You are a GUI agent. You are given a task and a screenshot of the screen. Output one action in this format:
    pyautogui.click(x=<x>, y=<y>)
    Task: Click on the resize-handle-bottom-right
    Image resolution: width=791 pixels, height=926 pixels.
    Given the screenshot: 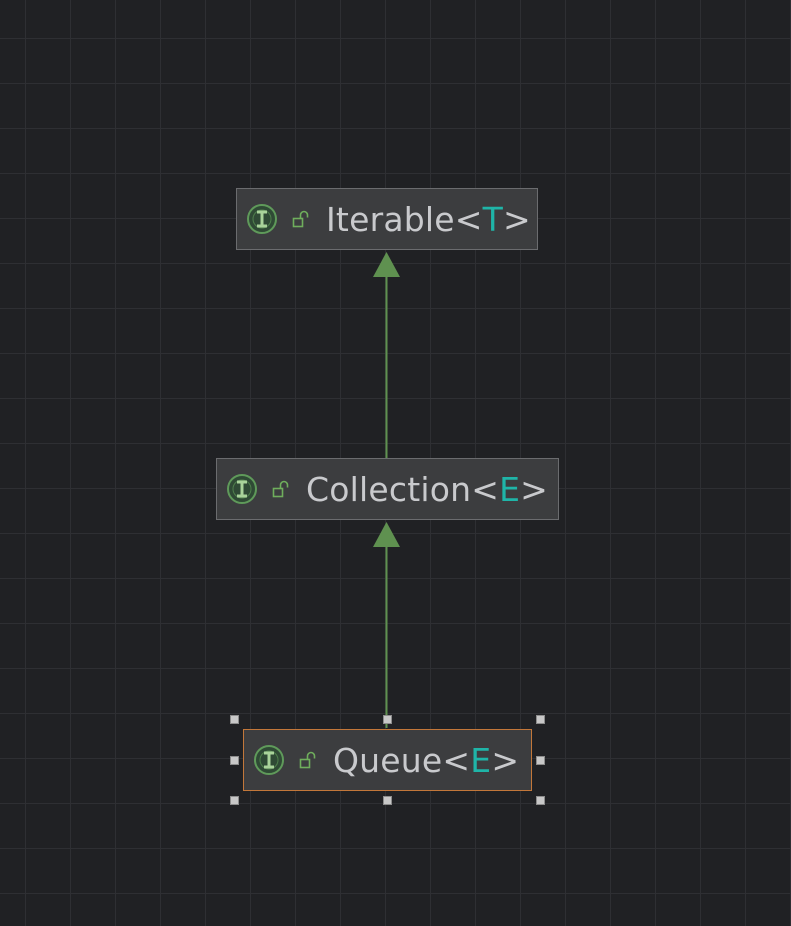 What is the action you would take?
    pyautogui.click(x=540, y=800)
    